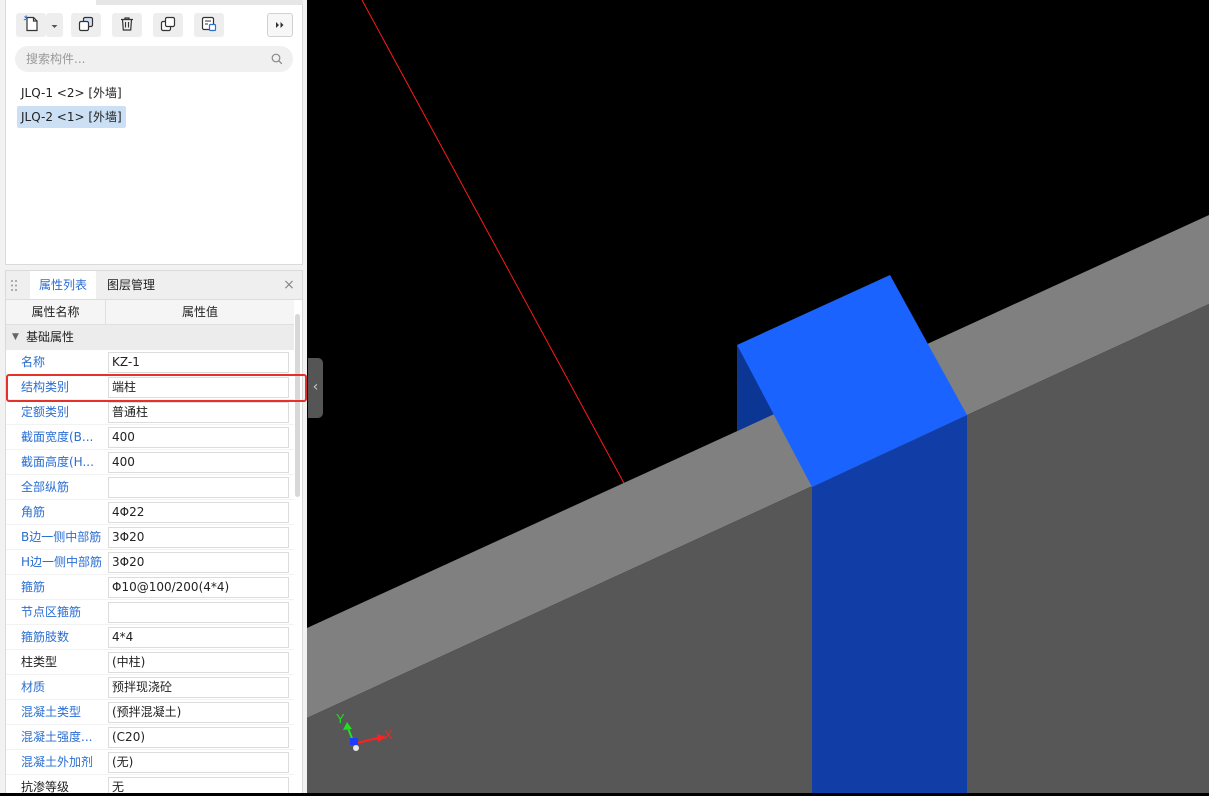  Describe the element at coordinates (198, 412) in the screenshot. I see `property-value-field: 普通柱` at that location.